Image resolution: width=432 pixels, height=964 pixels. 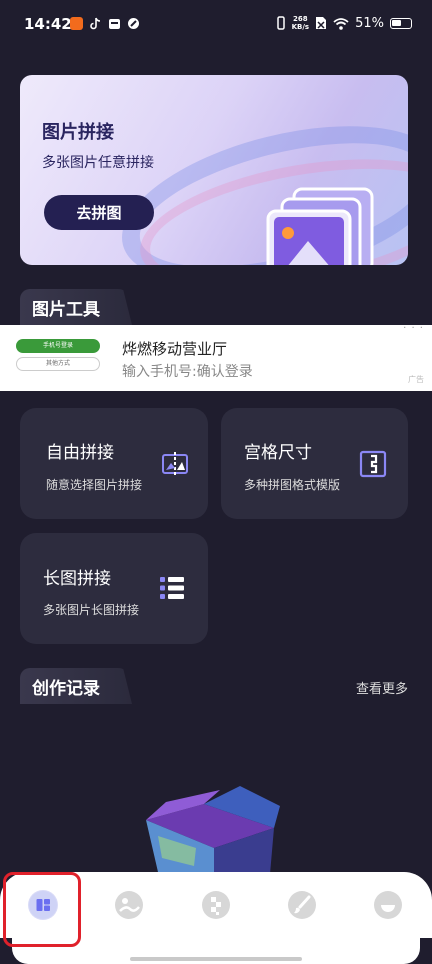 I want to click on ad-menu-button: · · ·, so click(x=413, y=328).